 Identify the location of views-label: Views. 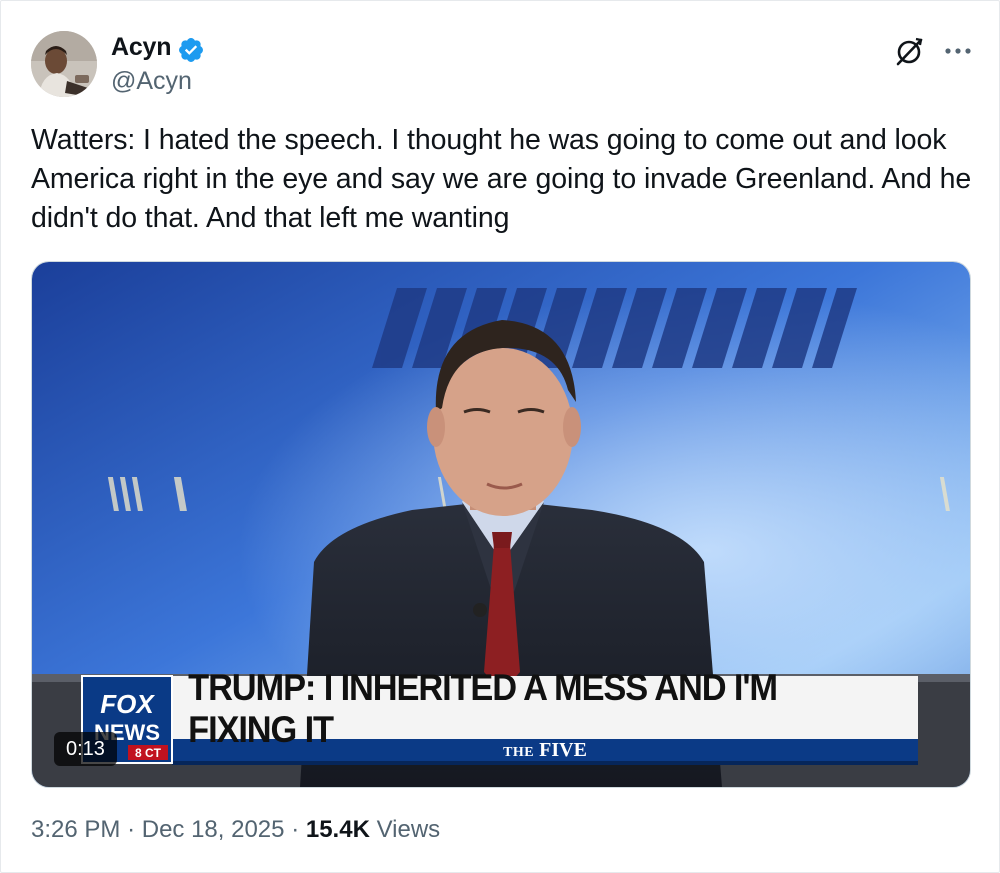
(408, 829).